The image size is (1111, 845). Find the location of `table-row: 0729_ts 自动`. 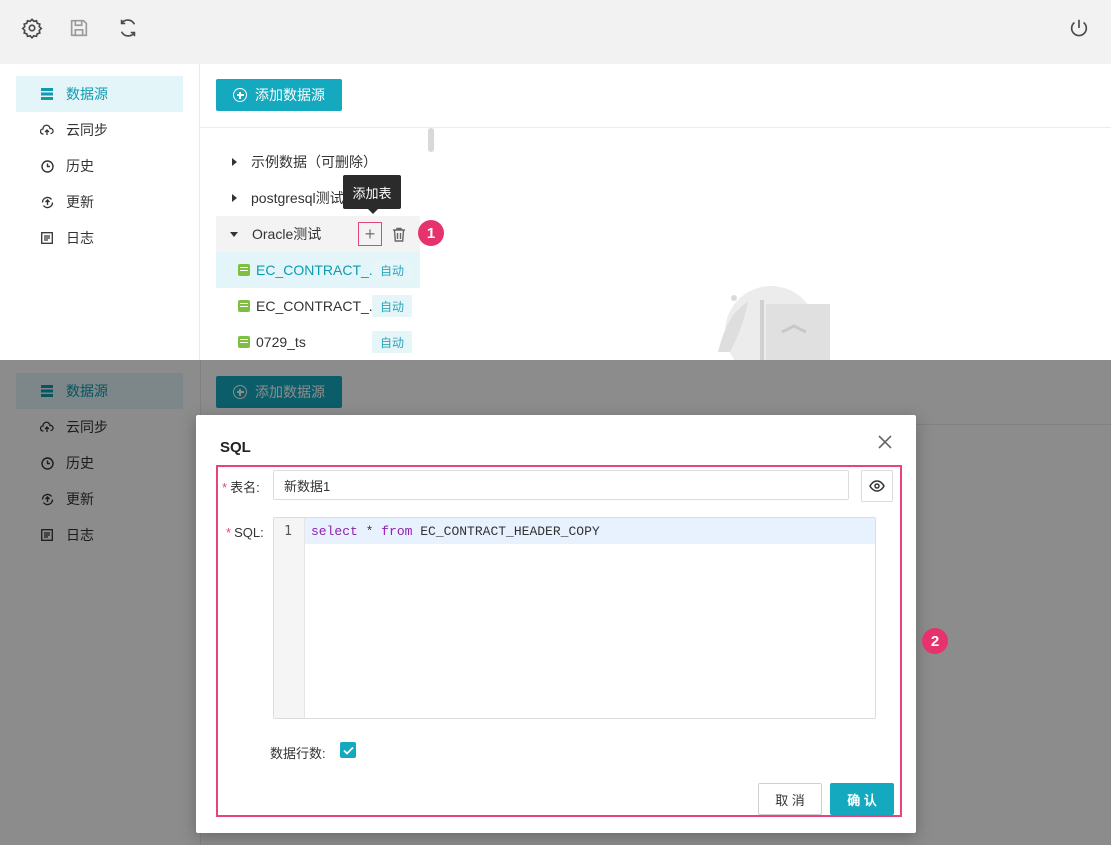

table-row: 0729_ts 自动 is located at coordinates (318, 342).